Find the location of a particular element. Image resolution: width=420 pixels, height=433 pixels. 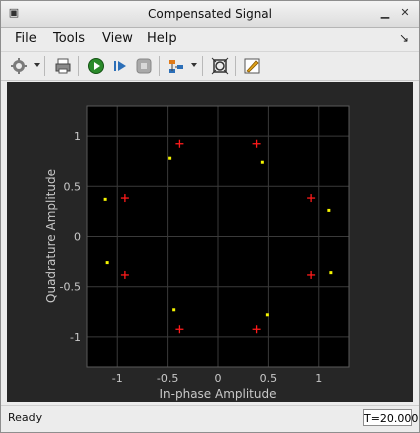

menu-tools-label: Tools is located at coordinates (69, 38).